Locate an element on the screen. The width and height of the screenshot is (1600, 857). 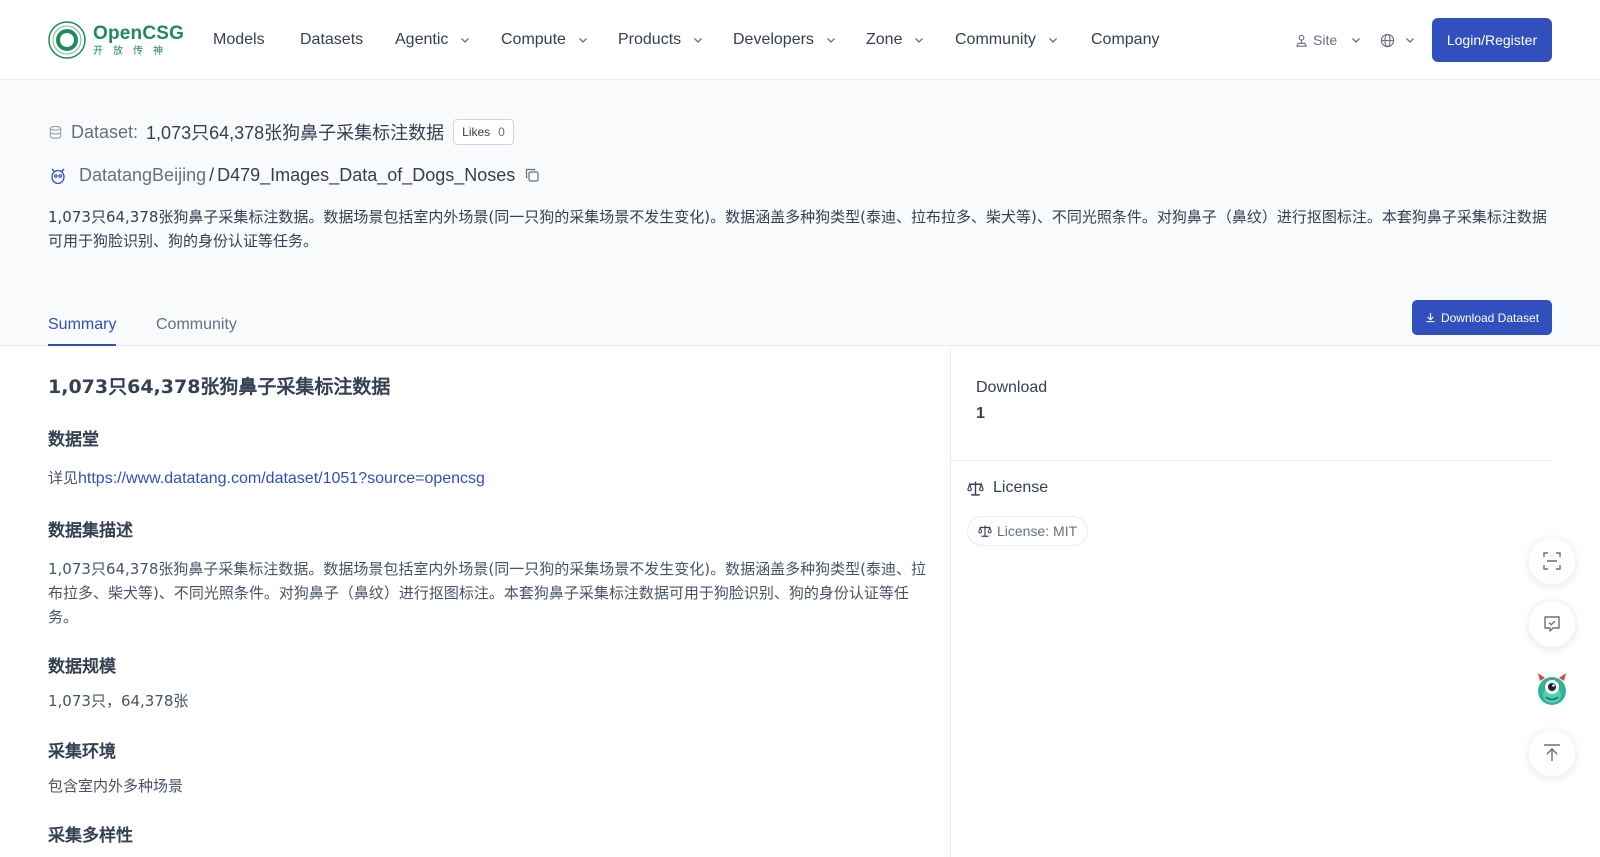
nav-company: Company is located at coordinates (1125, 40).